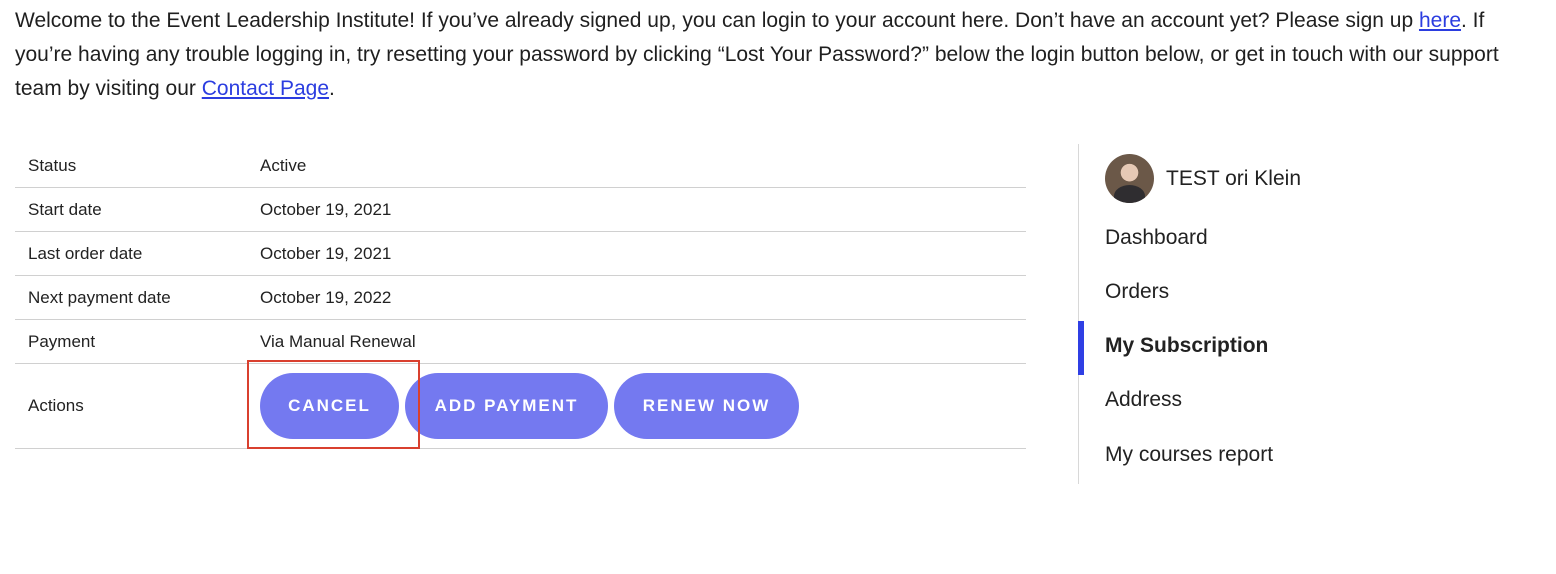 This screenshot has width=1556, height=574. Describe the element at coordinates (52, 165) in the screenshot. I see `row-label: Status` at that location.